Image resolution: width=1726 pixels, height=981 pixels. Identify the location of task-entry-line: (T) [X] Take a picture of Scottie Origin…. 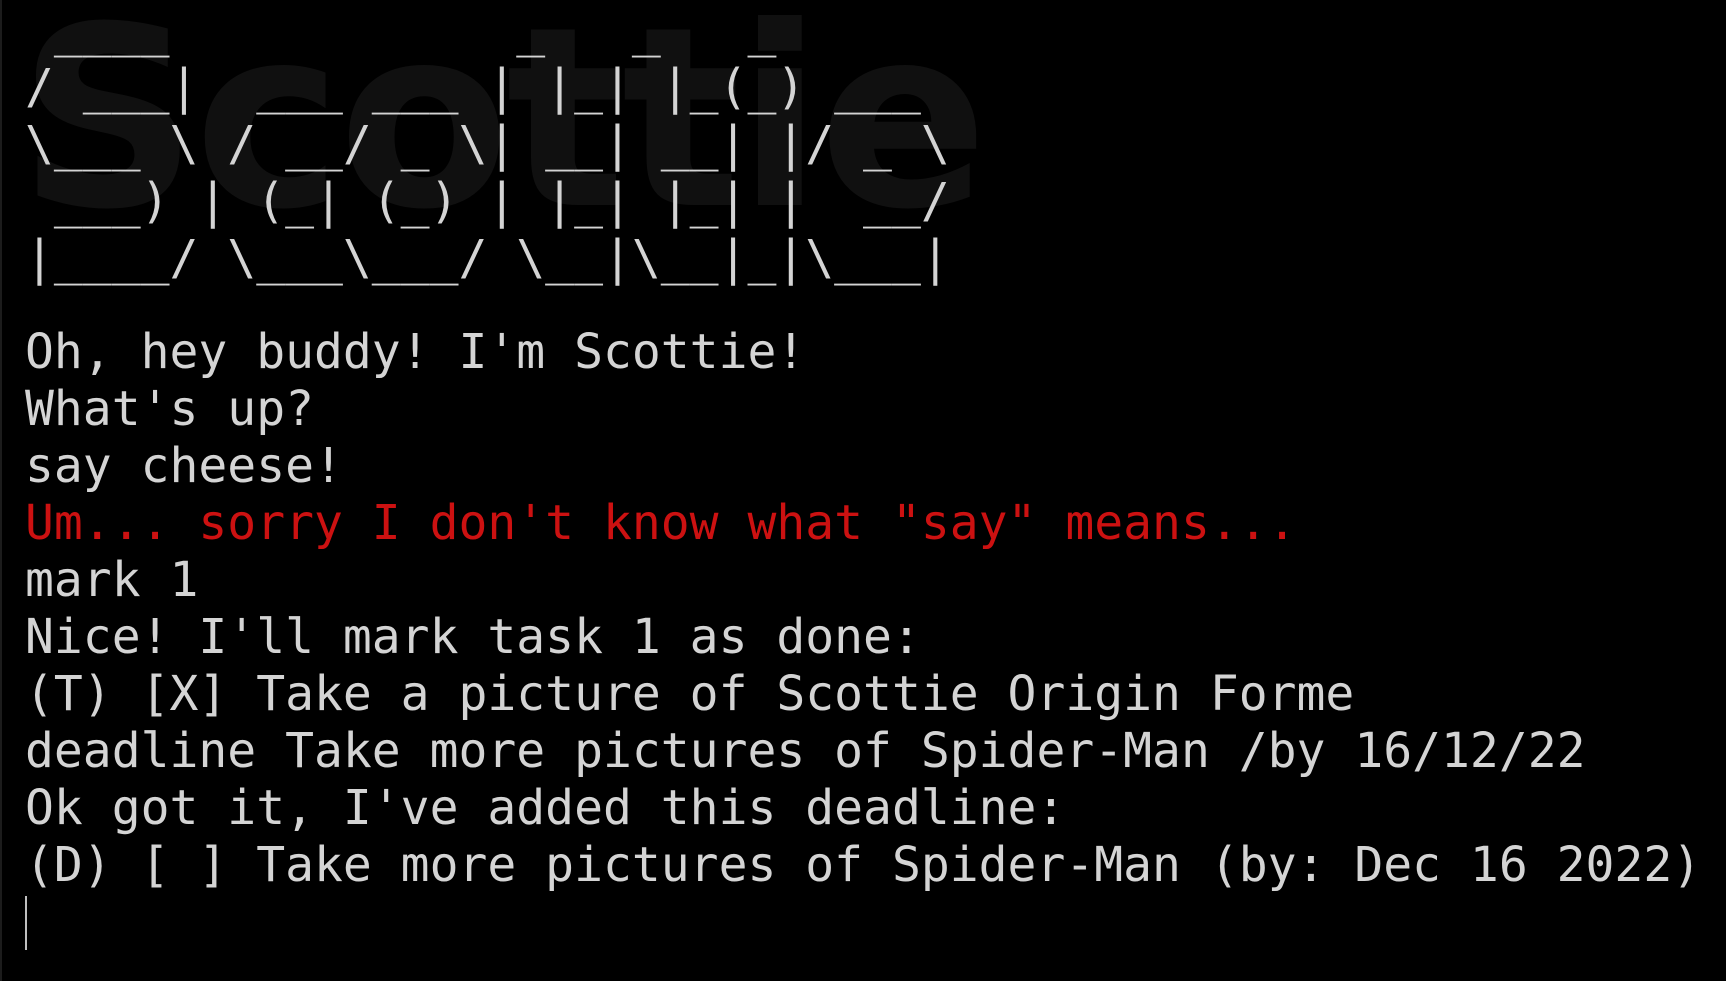
(690, 694).